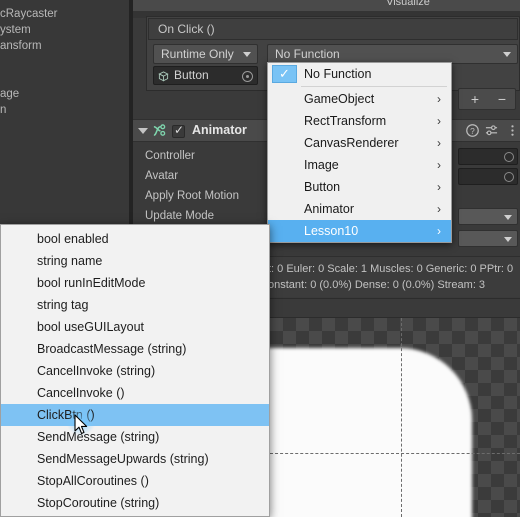  Describe the element at coordinates (135, 327) in the screenshot. I see `method-item-usegulayout: bool useGUILayout` at that location.